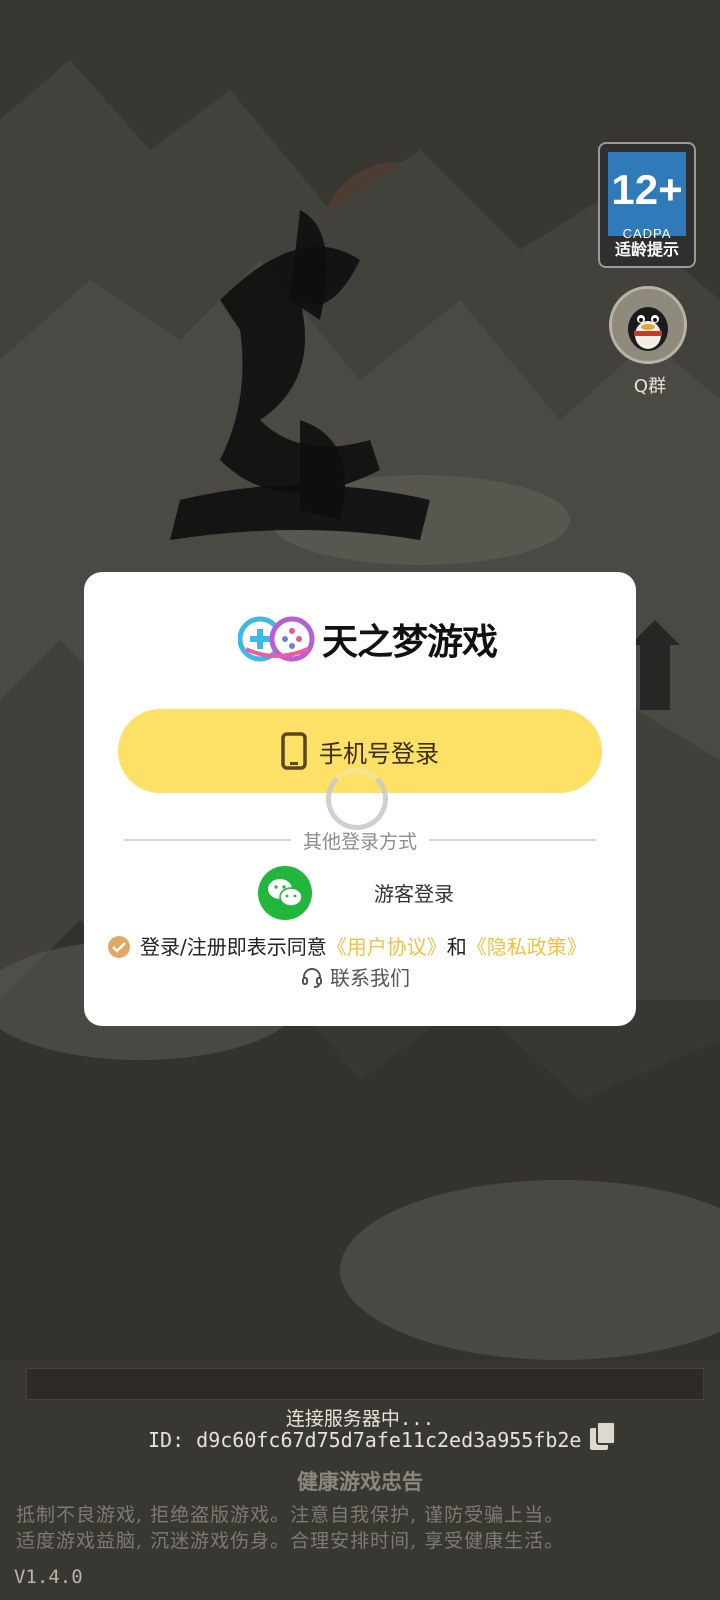 The width and height of the screenshot is (720, 1600). I want to click on contact-us-label: 联系我们, so click(370, 978).